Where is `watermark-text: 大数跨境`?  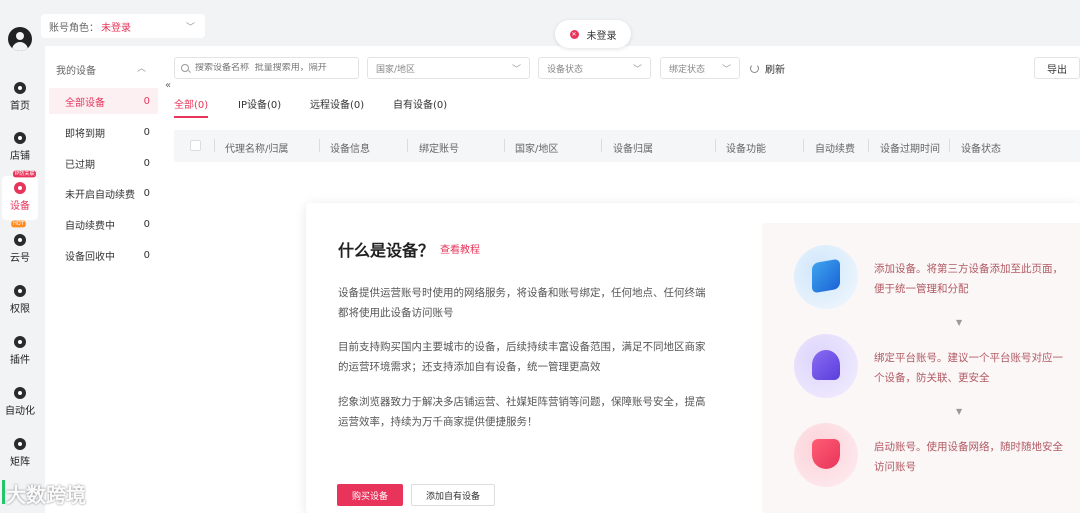
watermark-text: 大数跨境 is located at coordinates (46, 495).